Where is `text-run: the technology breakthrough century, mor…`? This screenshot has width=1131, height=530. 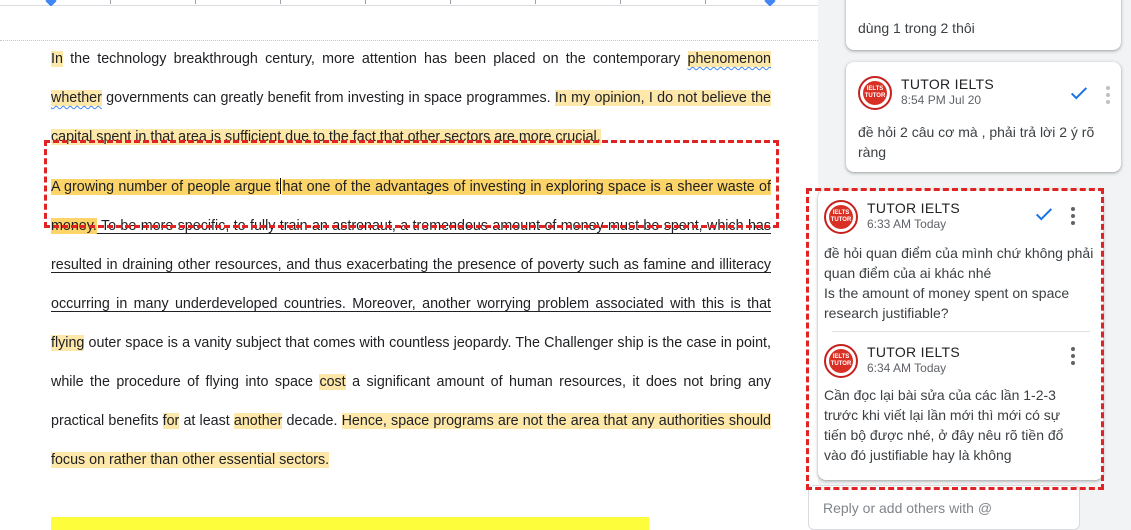 text-run: the technology breakthrough century, mor… is located at coordinates (375, 59).